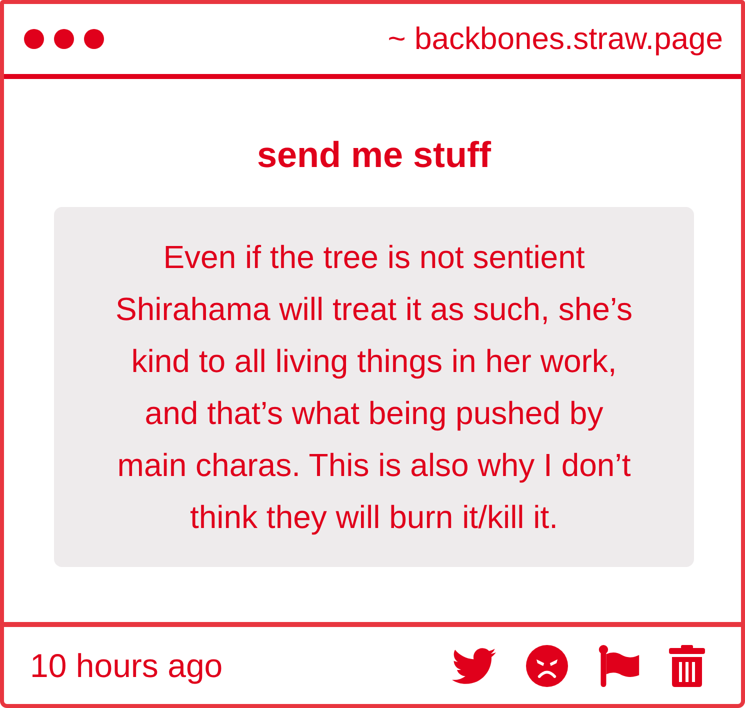 The width and height of the screenshot is (745, 708). Describe the element at coordinates (687, 665) in the screenshot. I see `trash-icon` at that location.